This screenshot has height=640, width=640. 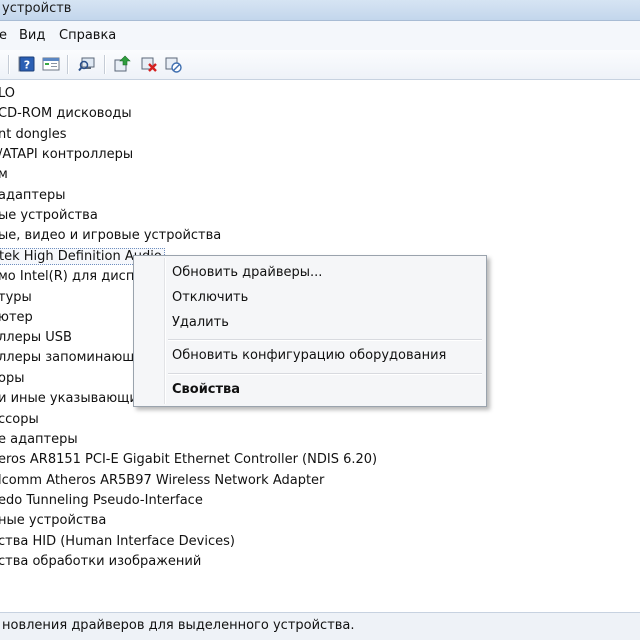 I want to click on disable-menu-item: Отключить, so click(x=210, y=297).